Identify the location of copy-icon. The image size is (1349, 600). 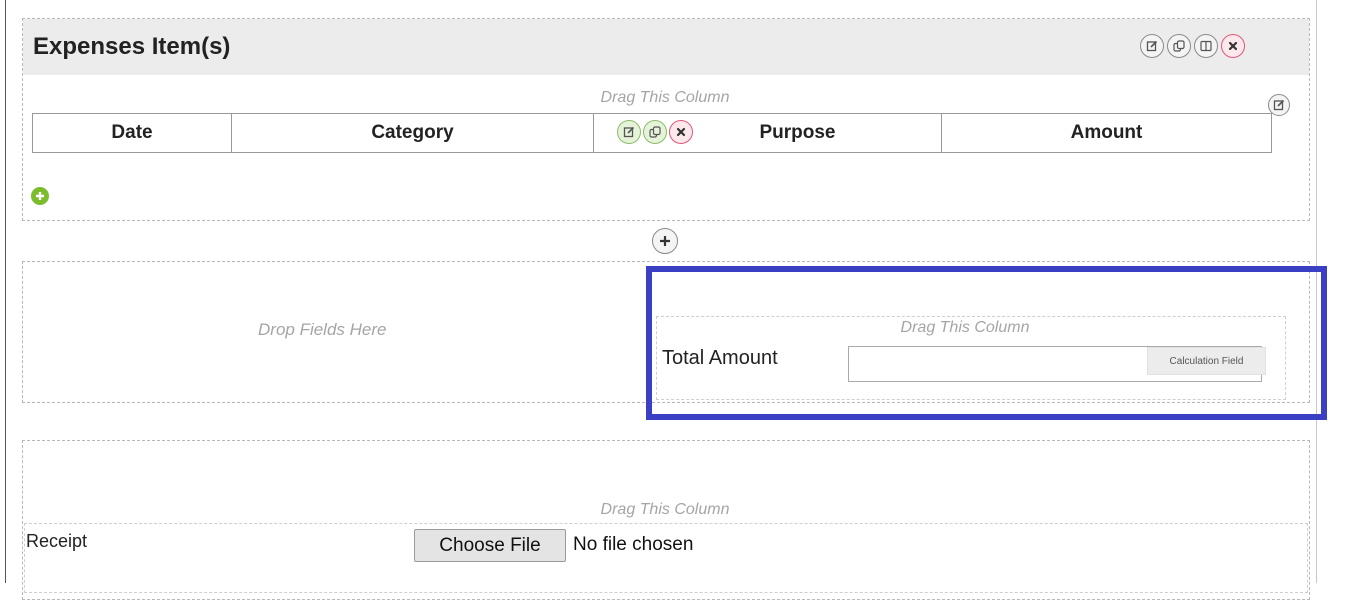
(1179, 46).